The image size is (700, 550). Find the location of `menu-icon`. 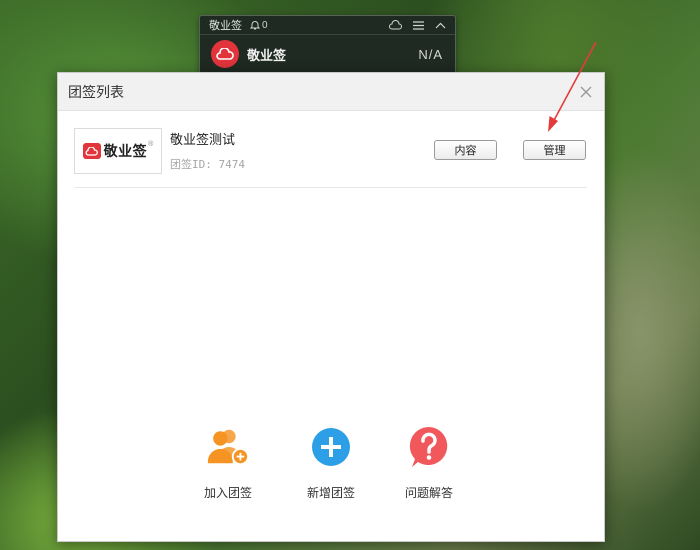

menu-icon is located at coordinates (418, 25).